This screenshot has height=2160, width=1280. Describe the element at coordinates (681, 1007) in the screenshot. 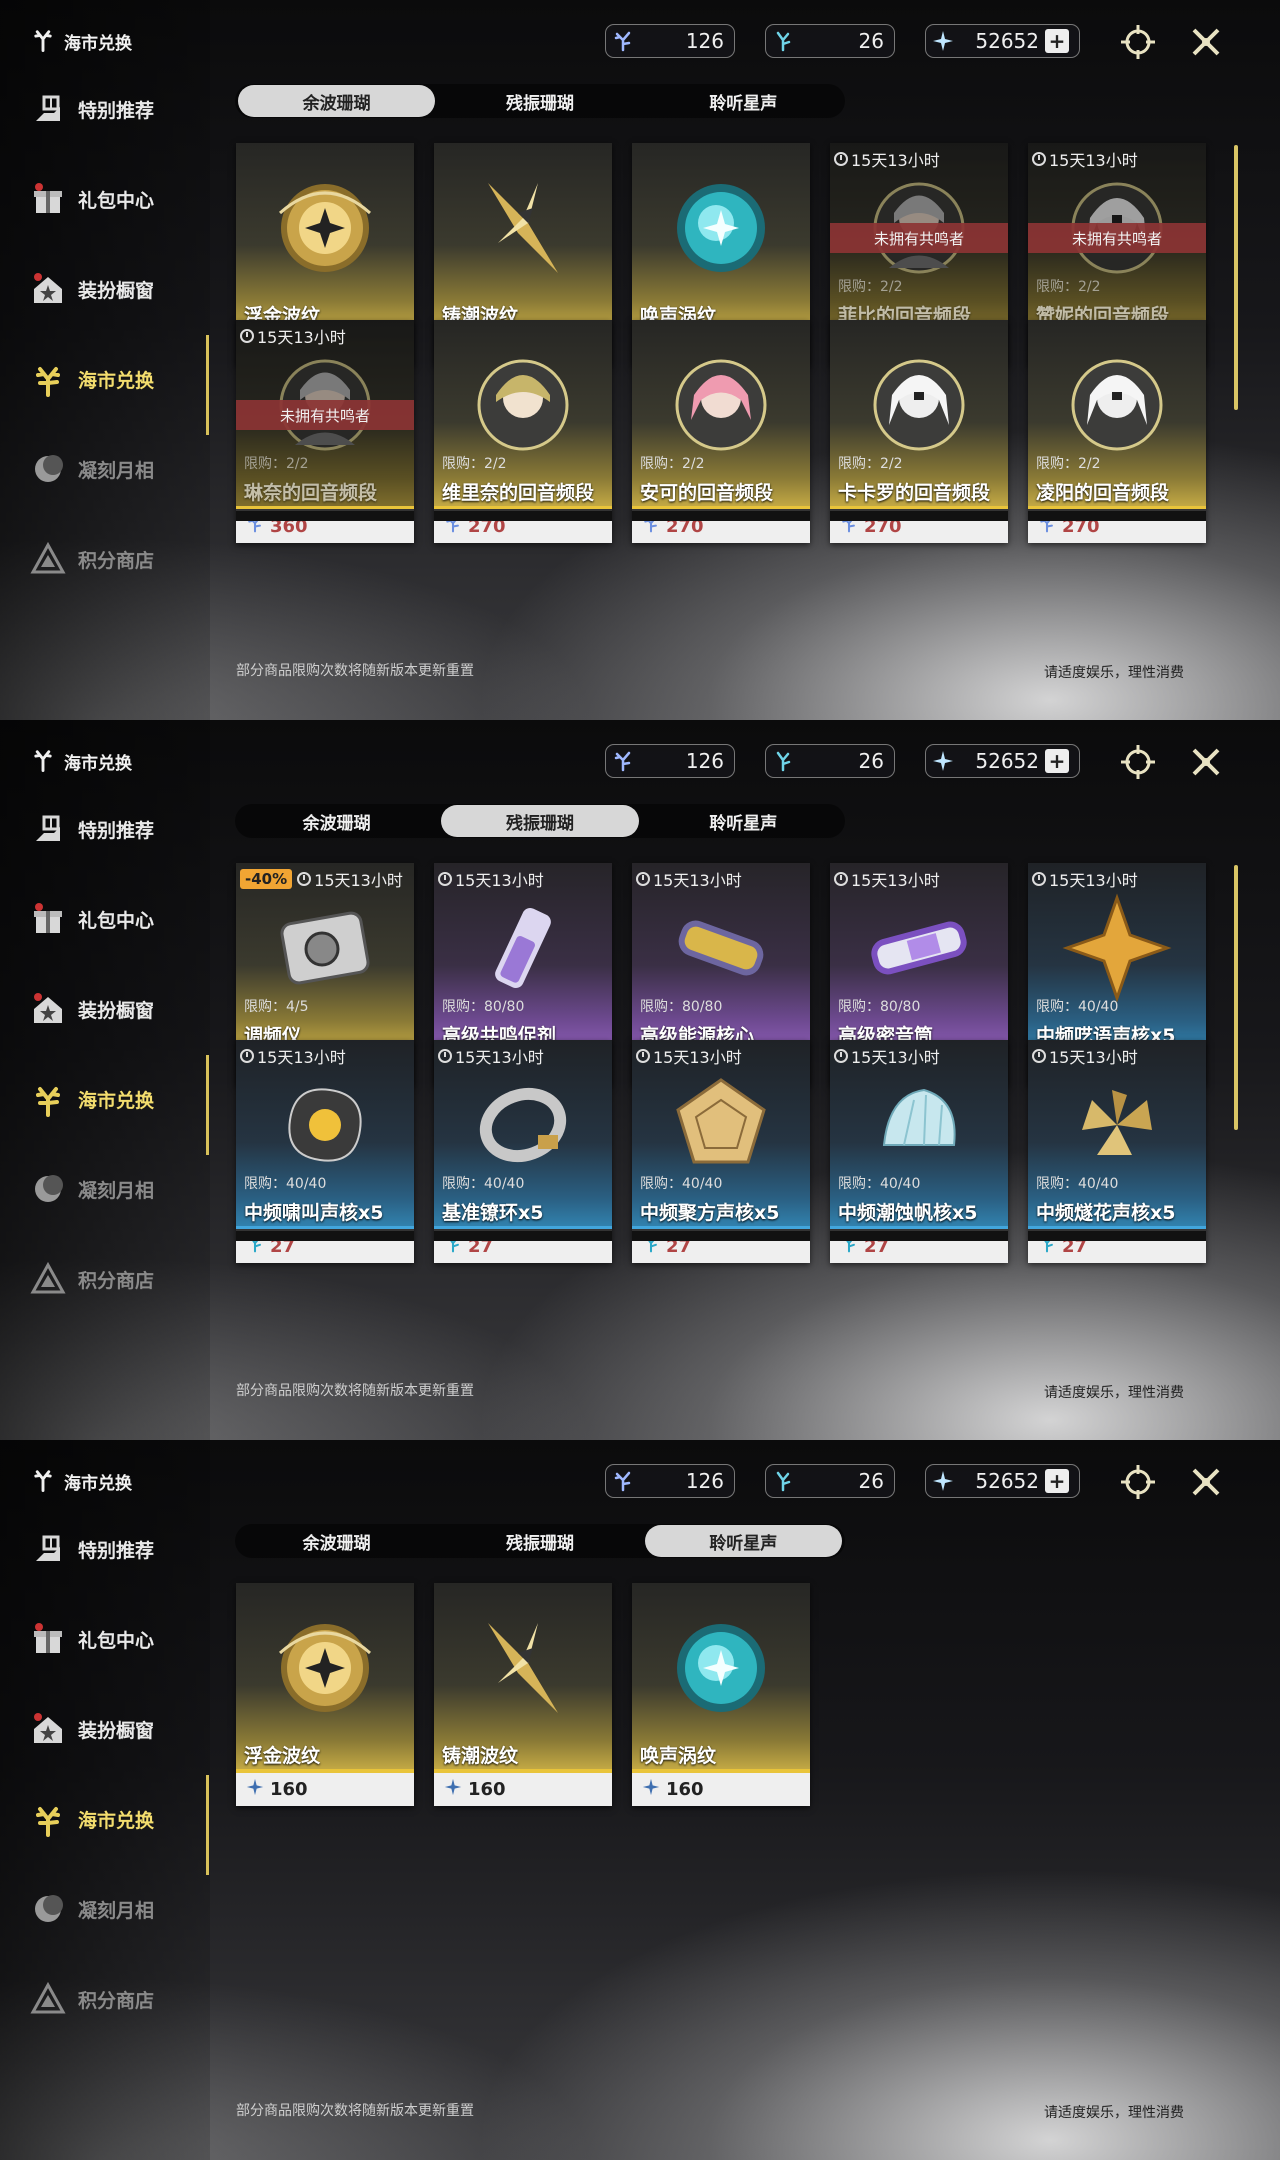

I see `purchase-limit: 限购：80/80` at that location.